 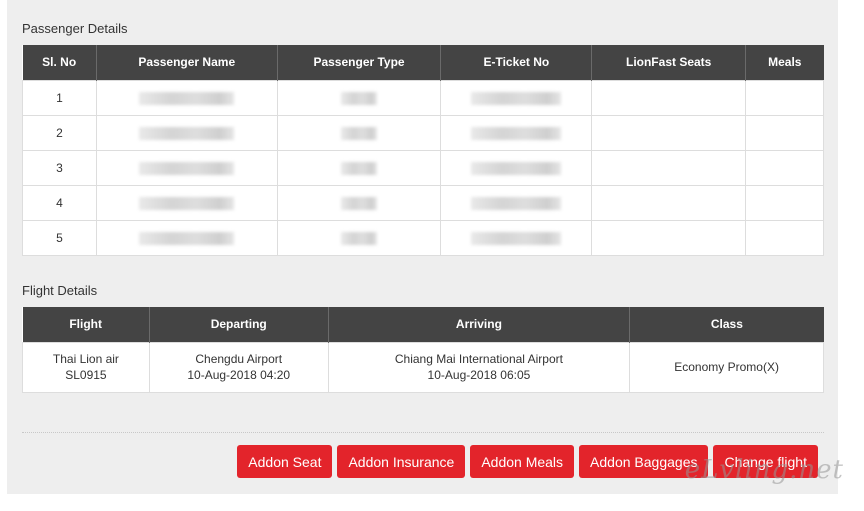 What do you see at coordinates (59, 202) in the screenshot?
I see `sl-no-cell: 4` at bounding box center [59, 202].